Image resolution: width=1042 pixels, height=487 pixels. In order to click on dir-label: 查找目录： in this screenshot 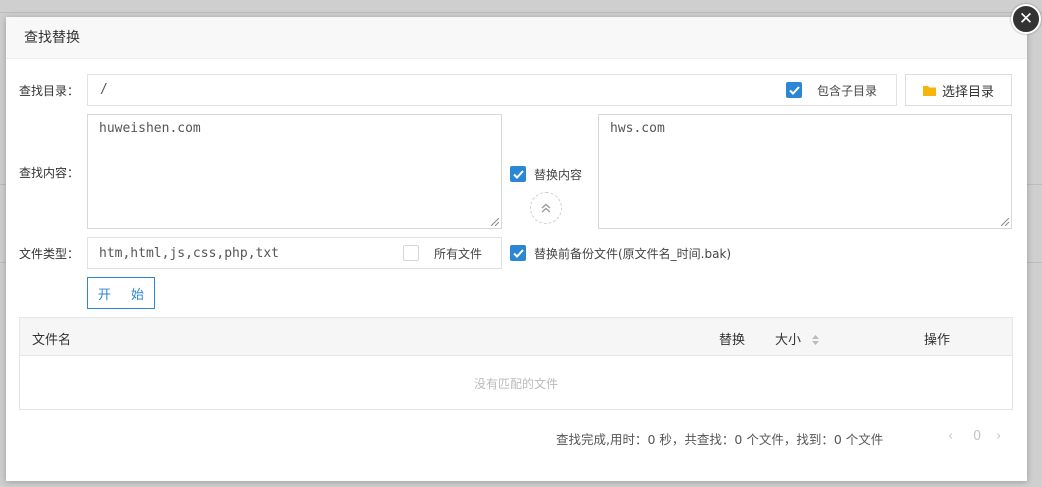, I will do `click(49, 91)`.